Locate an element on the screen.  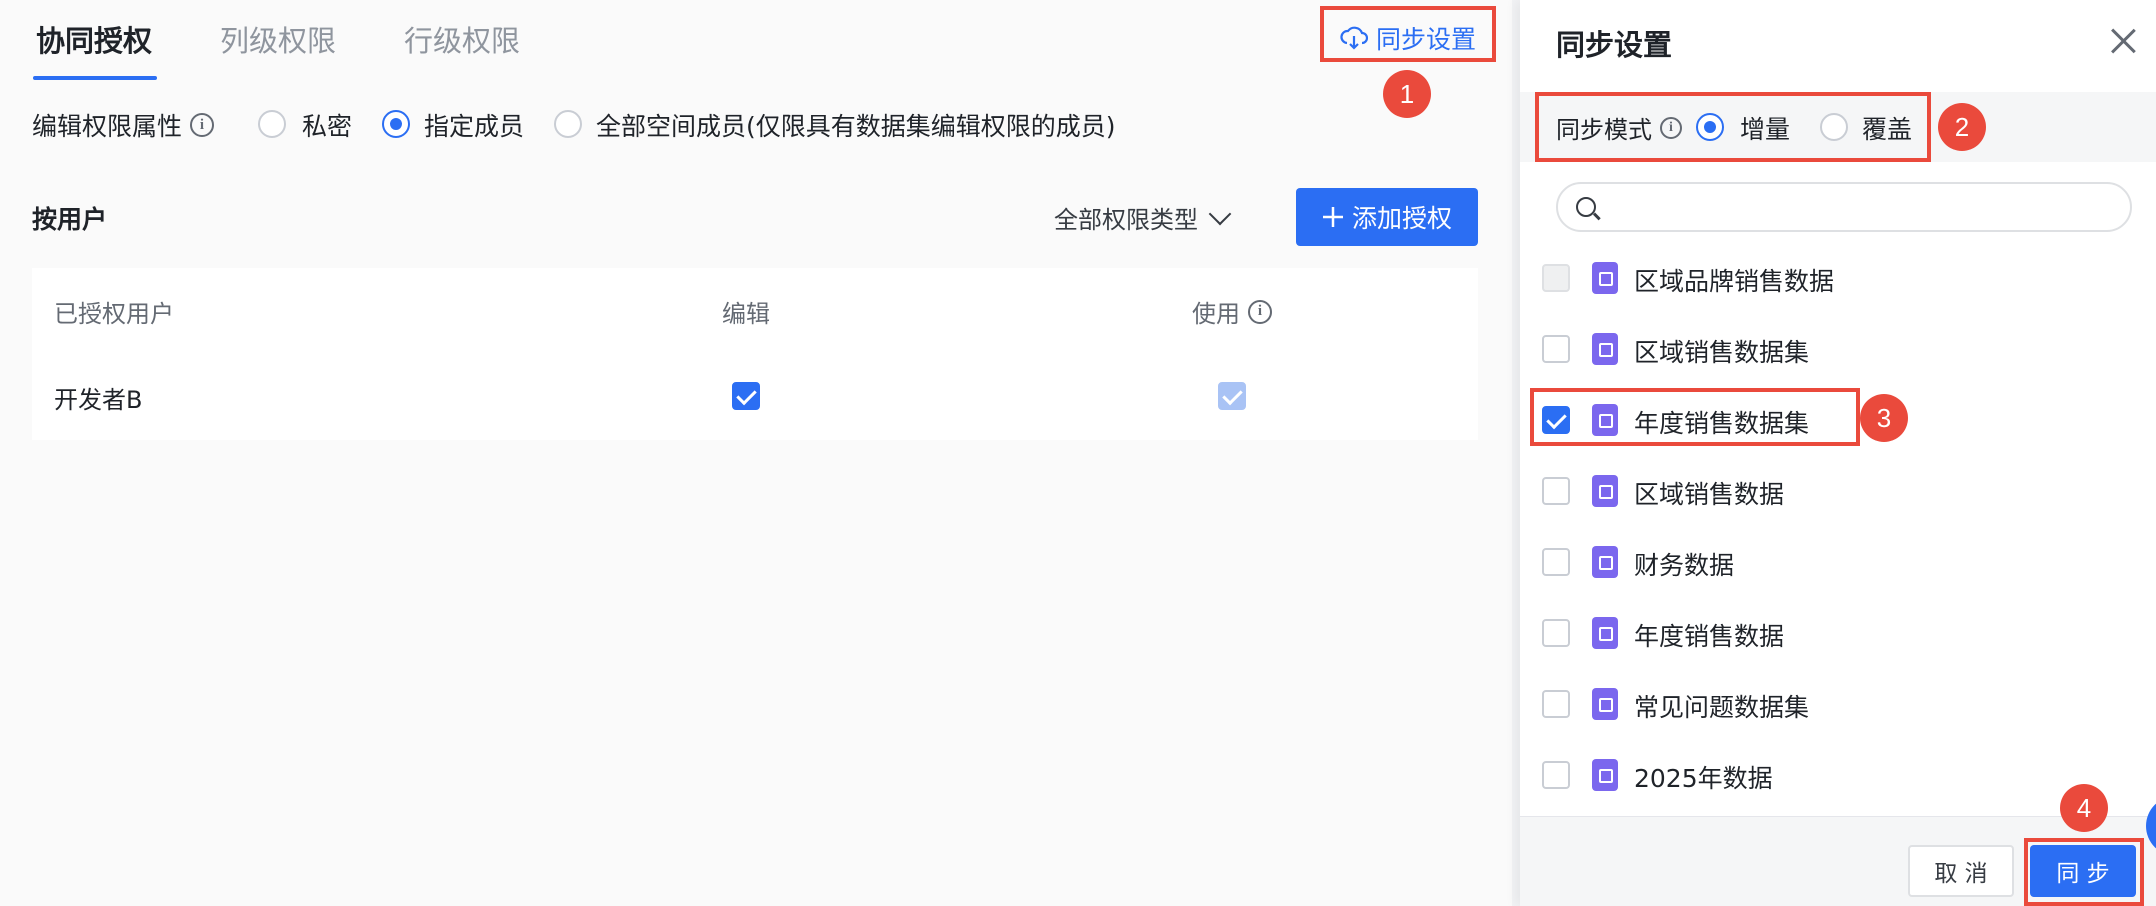
by-user-heading: 按用户 is located at coordinates (70, 219).